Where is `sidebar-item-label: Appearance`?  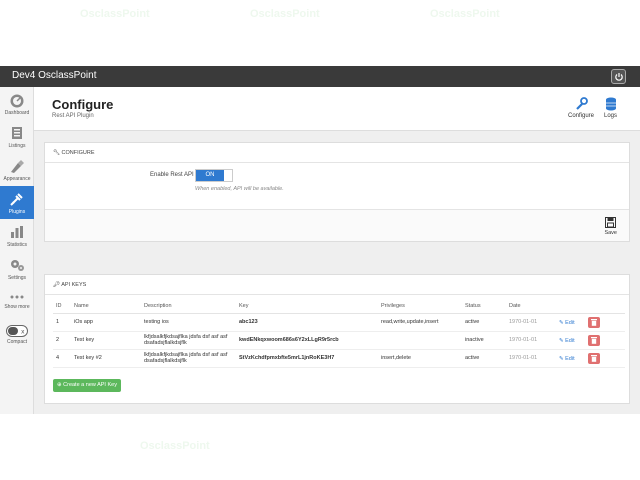
sidebar-item-label: Appearance is located at coordinates (17, 179).